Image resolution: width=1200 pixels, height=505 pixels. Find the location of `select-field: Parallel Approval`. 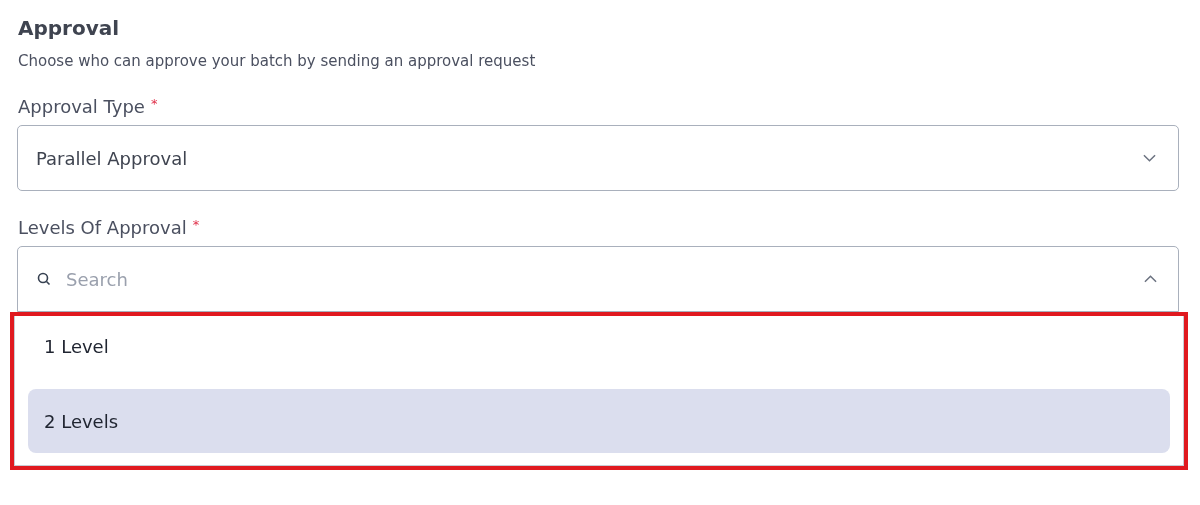

select-field: Parallel Approval is located at coordinates (598, 158).